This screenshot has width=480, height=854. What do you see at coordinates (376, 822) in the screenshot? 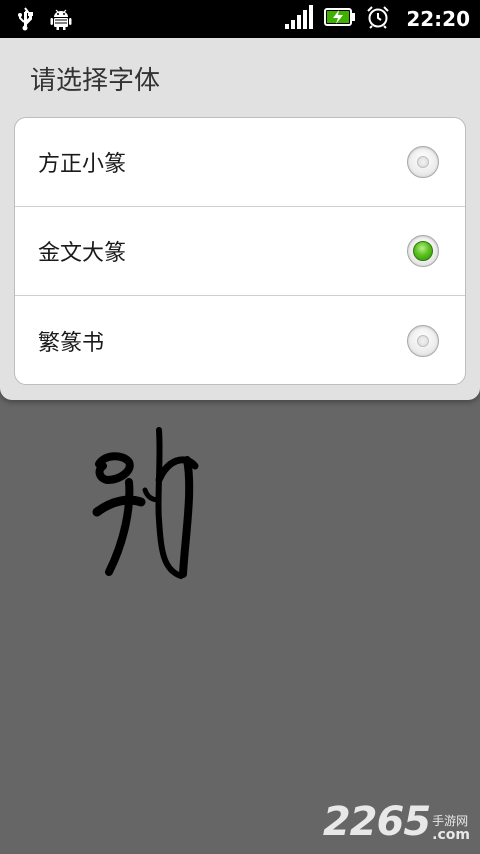
I see `watermark-number: 2265` at bounding box center [376, 822].